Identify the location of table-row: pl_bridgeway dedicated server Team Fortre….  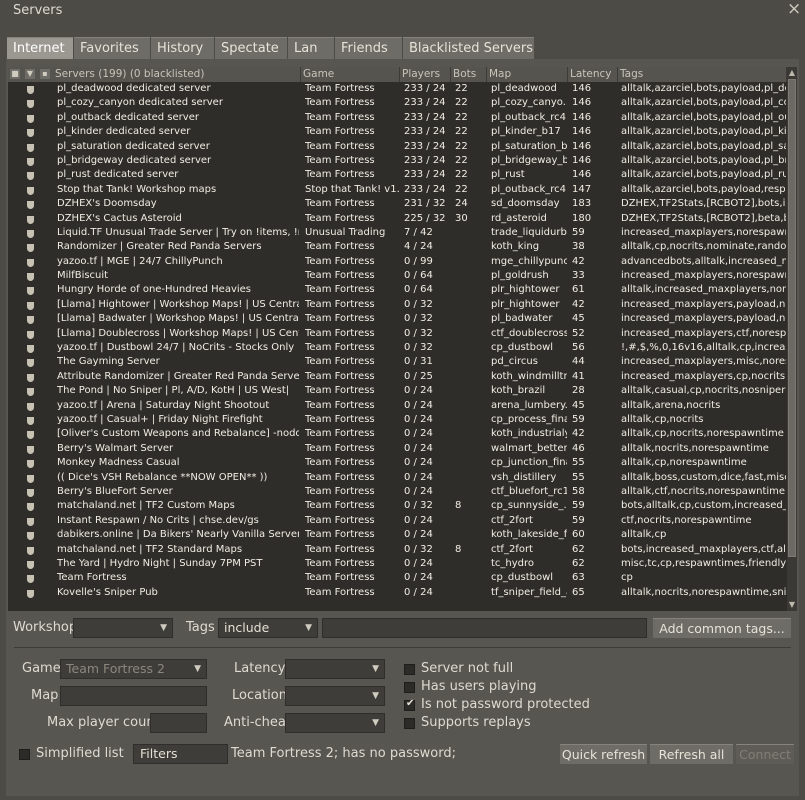
(397, 161).